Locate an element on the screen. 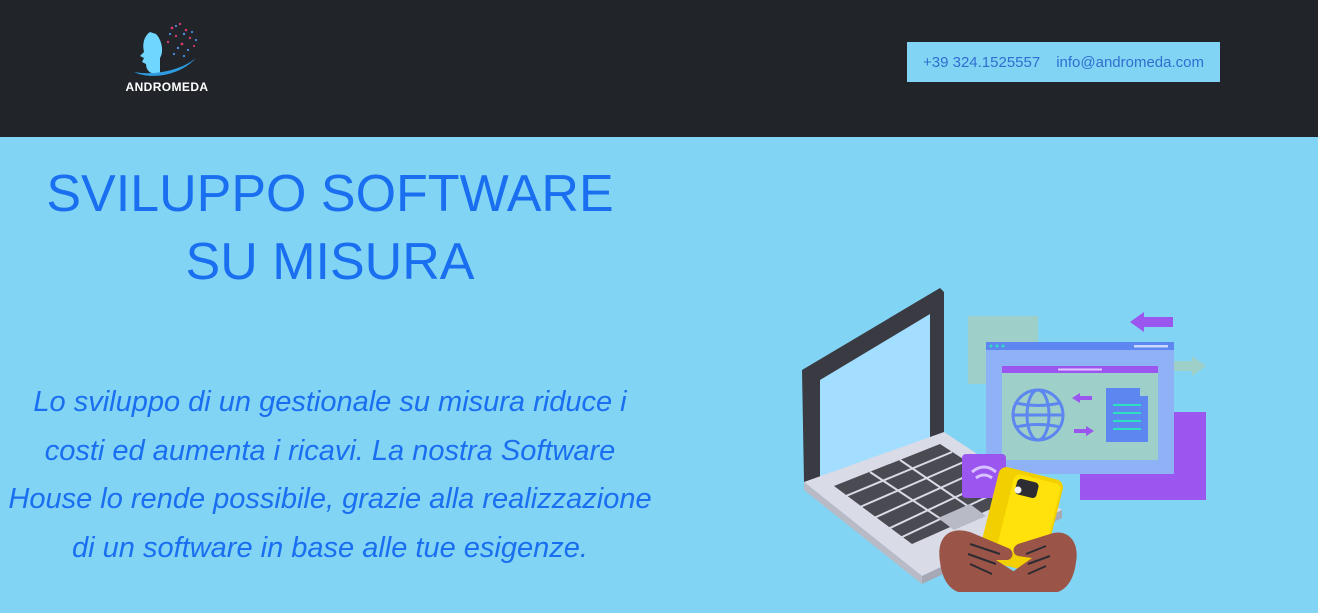 The height and width of the screenshot is (613, 1318). arrow-icon-right is located at coordinates (1190, 366).